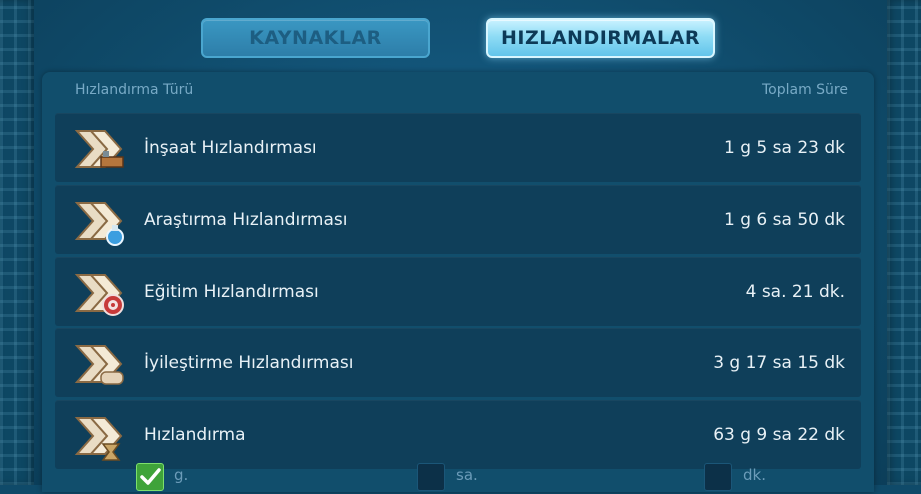 The image size is (921, 494). Describe the element at coordinates (458, 291) in the screenshot. I see `speedup-row-training: Eğitim Hızlandırması 4 sa. 21 dk.` at that location.